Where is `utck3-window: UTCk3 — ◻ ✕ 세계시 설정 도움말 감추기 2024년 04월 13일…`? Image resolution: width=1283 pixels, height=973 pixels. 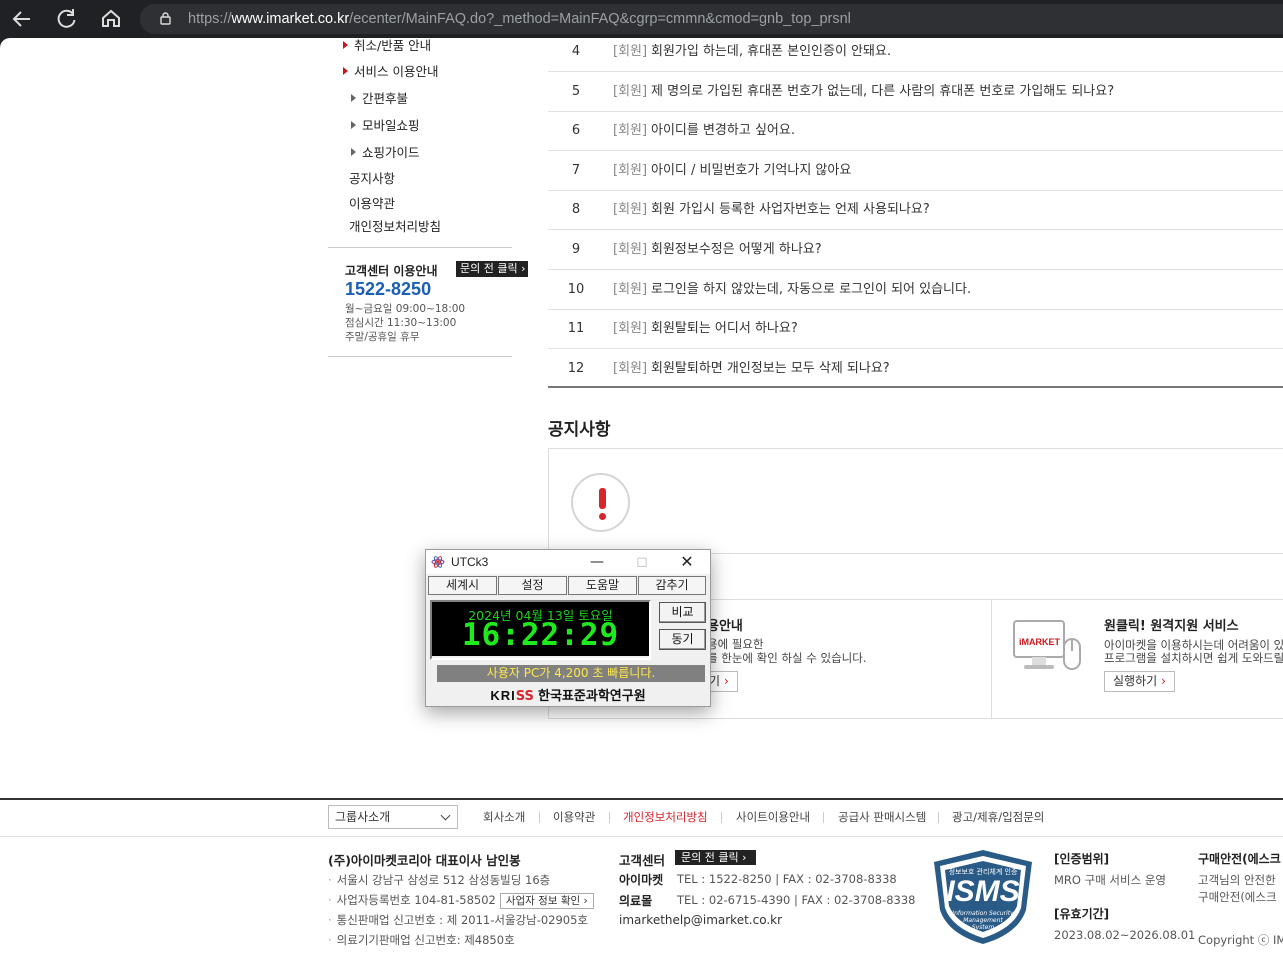
utck3-window: UTCk3 — ◻ ✕ 세계시 설정 도움말 감추기 2024년 04월 13일… is located at coordinates (568, 628).